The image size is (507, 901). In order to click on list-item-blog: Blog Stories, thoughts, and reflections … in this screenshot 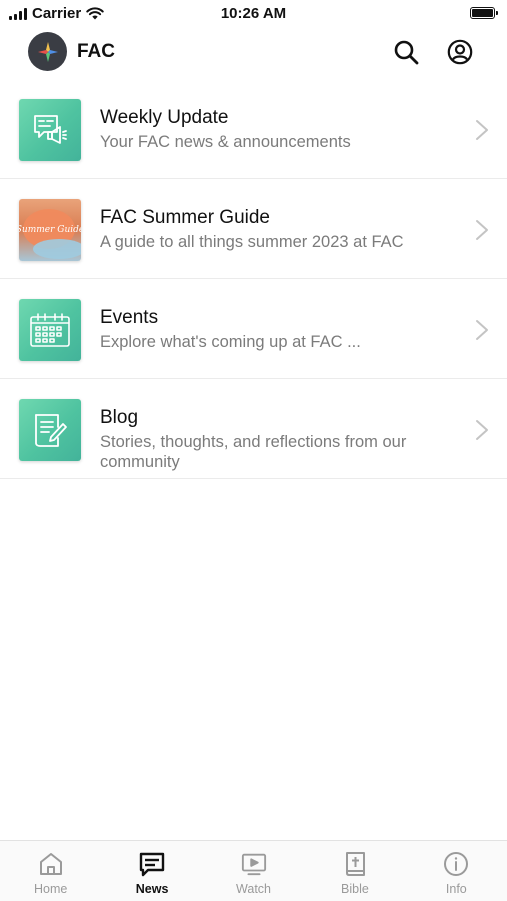, I will do `click(253, 429)`.